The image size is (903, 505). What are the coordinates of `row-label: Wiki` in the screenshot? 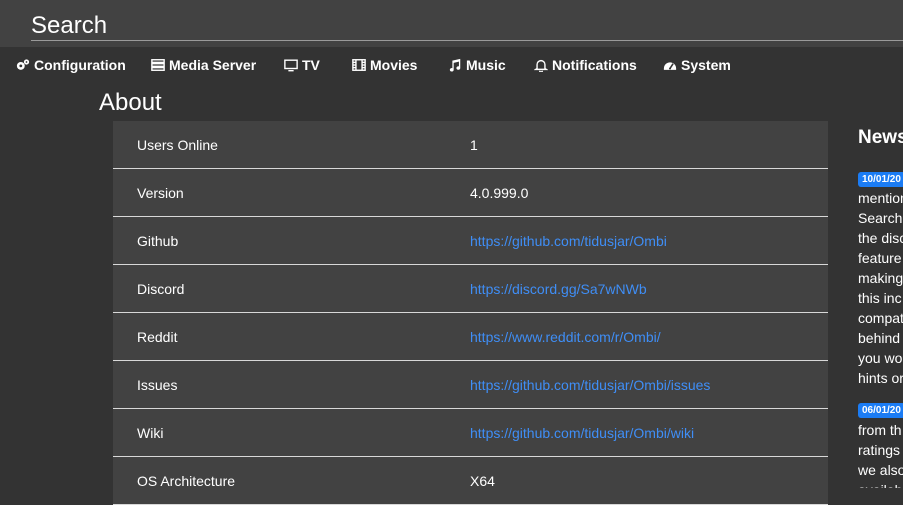 It's located at (150, 433).